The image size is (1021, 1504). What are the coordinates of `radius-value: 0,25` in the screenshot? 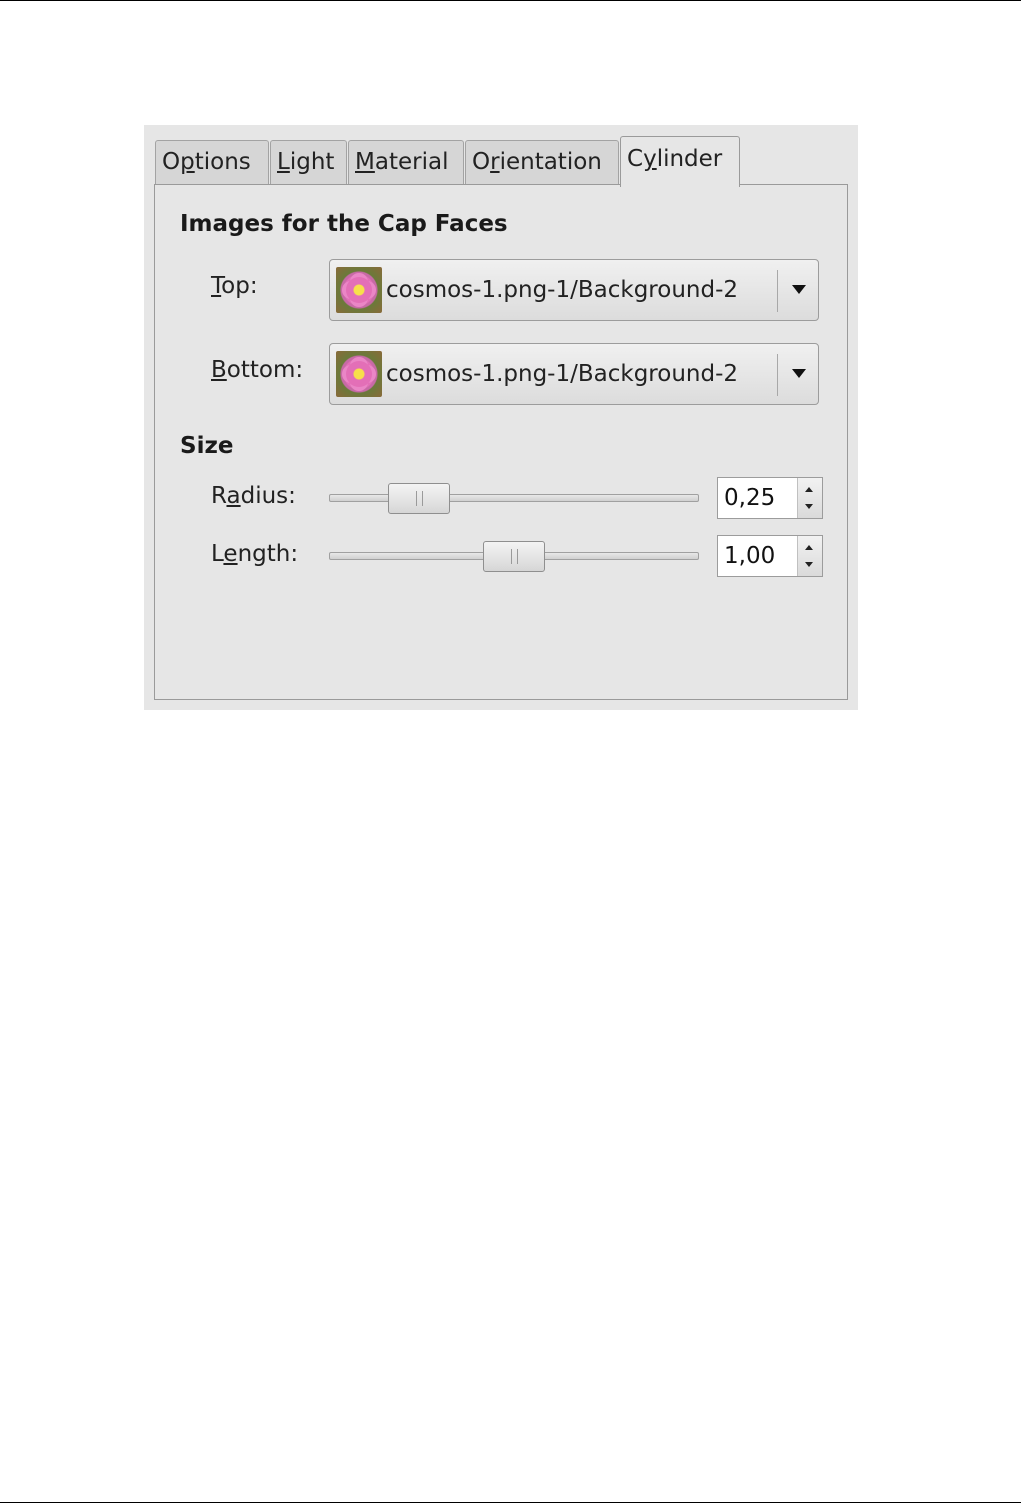 It's located at (750, 498).